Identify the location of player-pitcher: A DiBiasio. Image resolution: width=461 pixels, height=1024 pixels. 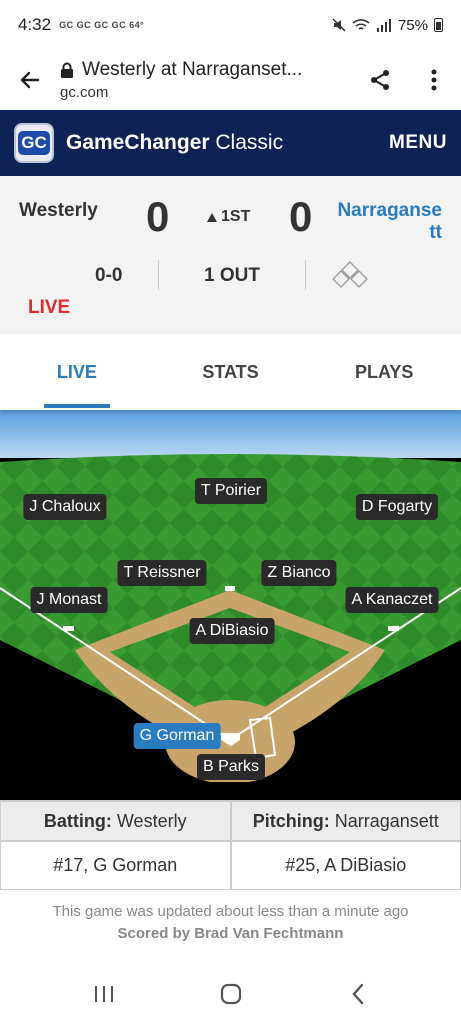
(232, 631).